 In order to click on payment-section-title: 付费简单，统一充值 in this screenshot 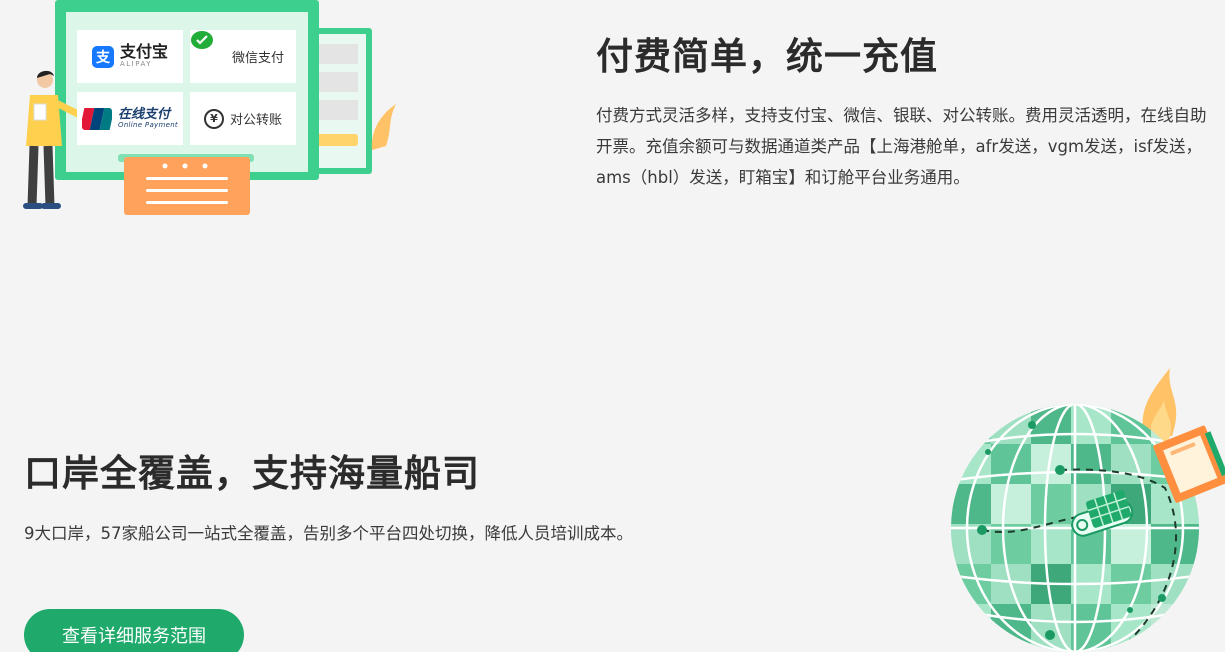, I will do `click(767, 56)`.